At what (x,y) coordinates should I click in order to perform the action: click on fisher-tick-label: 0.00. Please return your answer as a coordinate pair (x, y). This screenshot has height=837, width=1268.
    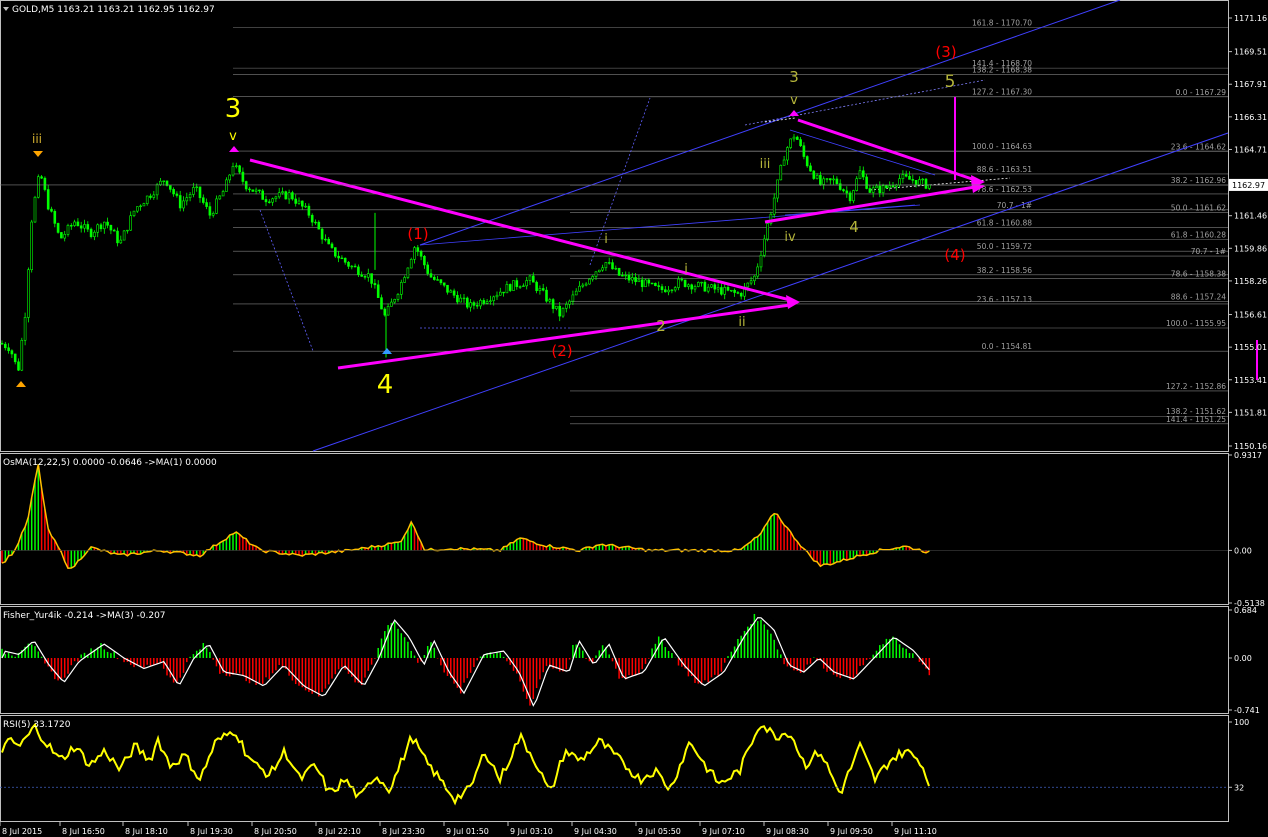
    Looking at the image, I should click on (1243, 658).